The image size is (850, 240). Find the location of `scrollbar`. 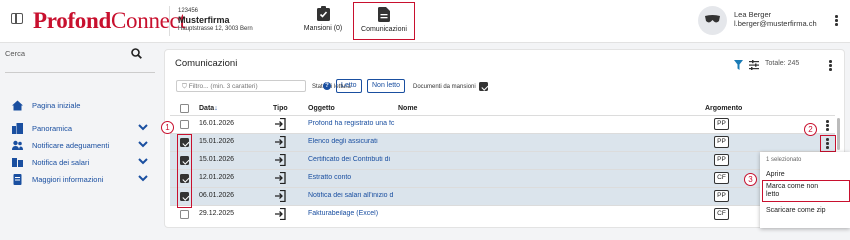

scrollbar is located at coordinates (838, 134).